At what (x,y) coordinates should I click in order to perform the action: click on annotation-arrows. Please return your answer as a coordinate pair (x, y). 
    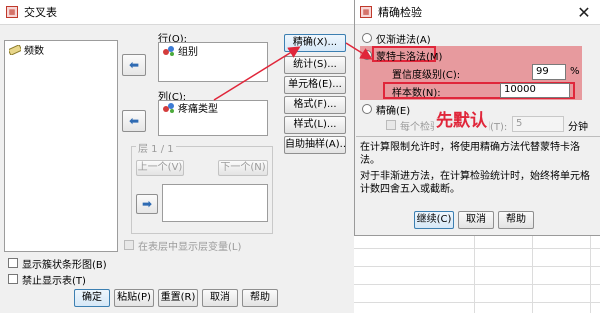
    Looking at the image, I should click on (293, 71).